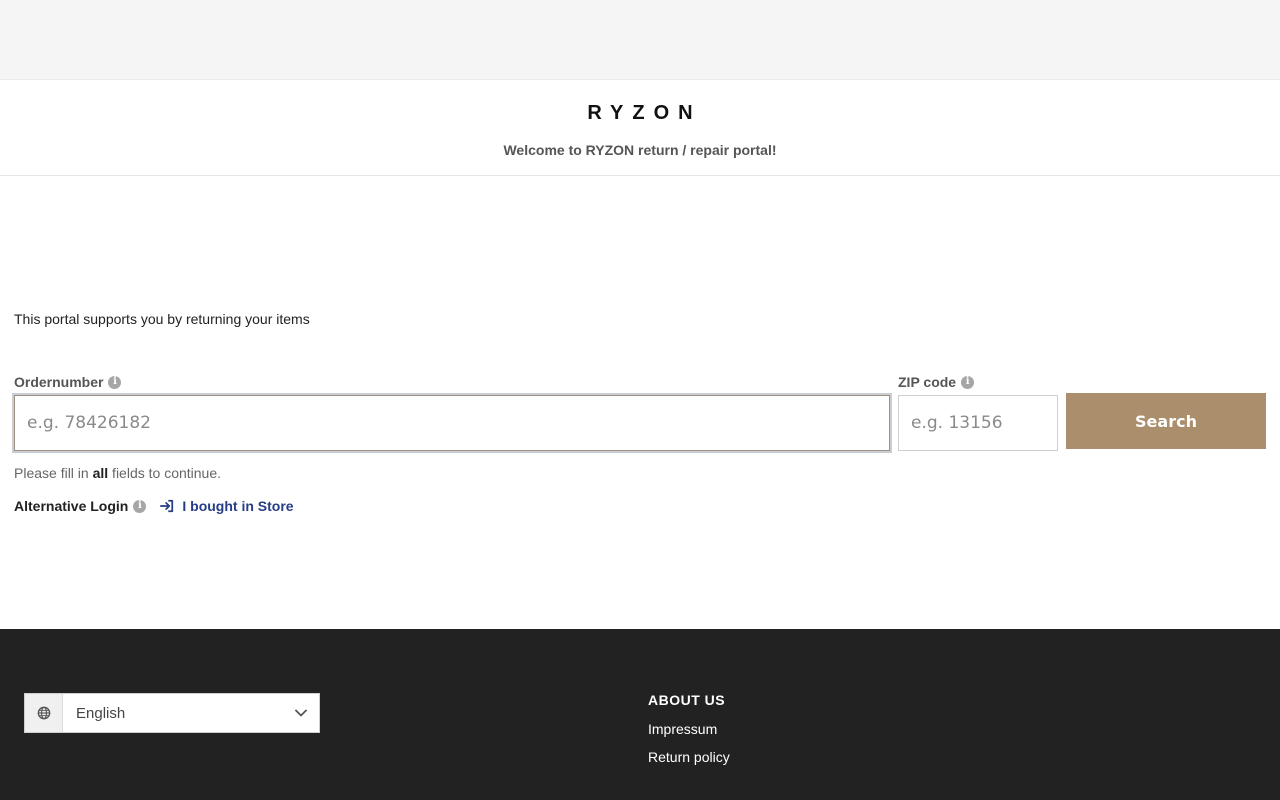 The image size is (1280, 800). Describe the element at coordinates (101, 713) in the screenshot. I see `language-value: English` at that location.